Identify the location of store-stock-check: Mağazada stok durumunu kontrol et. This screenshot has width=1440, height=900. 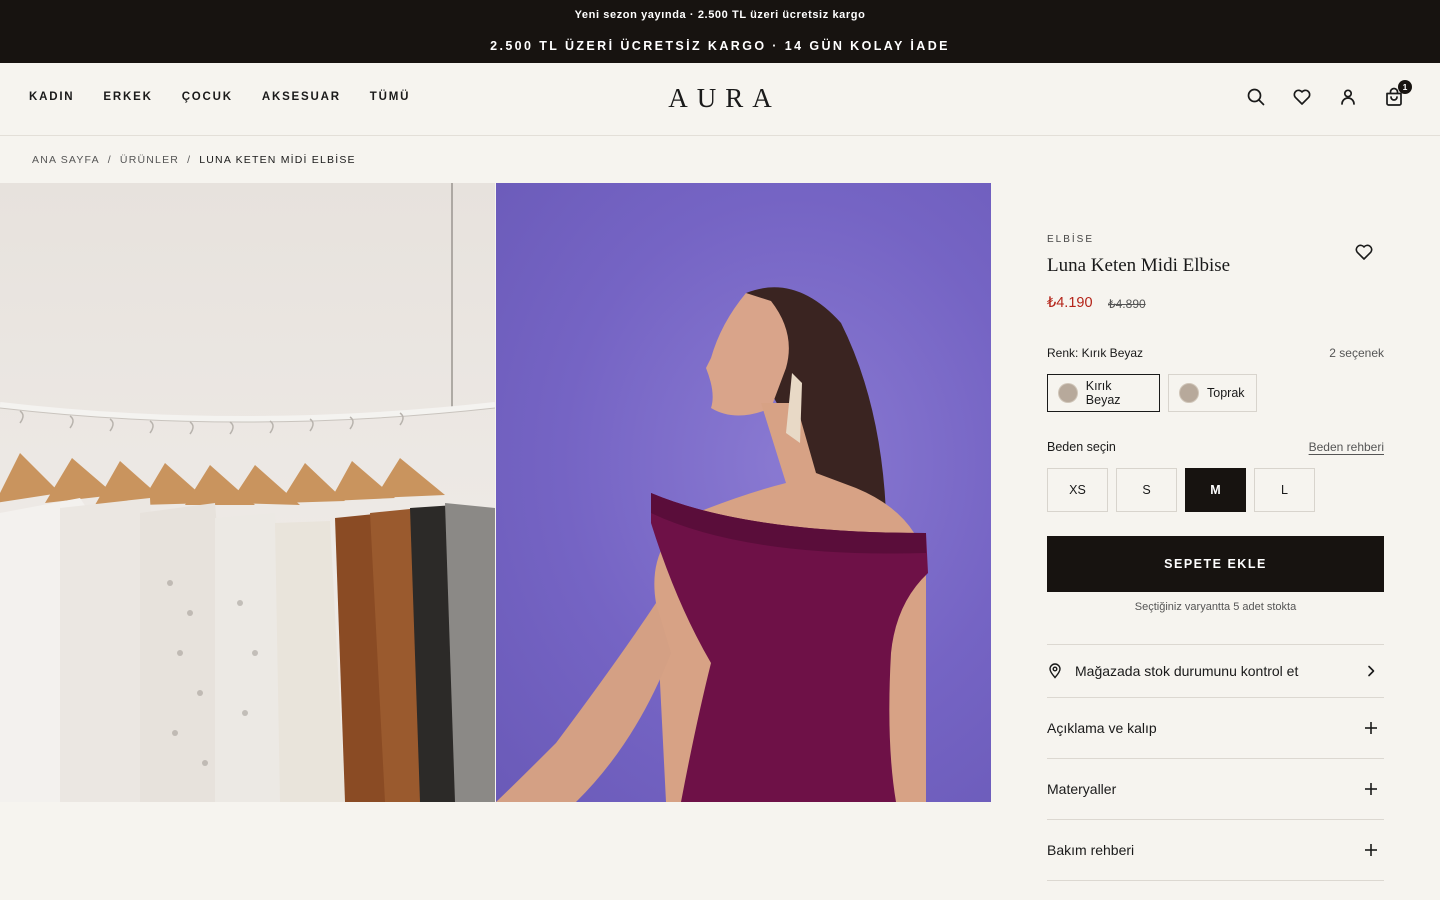
(1215, 670).